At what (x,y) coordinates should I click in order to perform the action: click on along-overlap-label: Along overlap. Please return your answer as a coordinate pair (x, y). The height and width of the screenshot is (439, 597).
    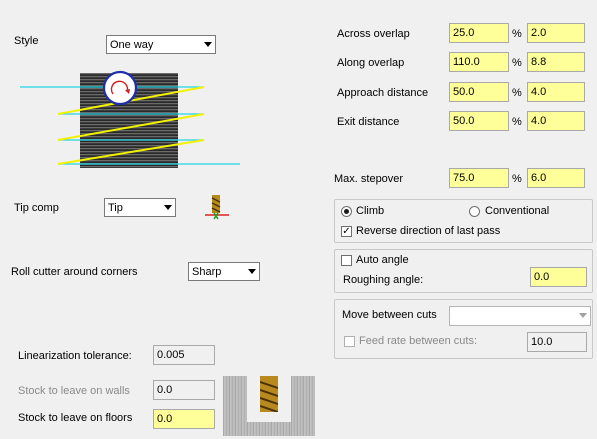
    Looking at the image, I should click on (371, 63).